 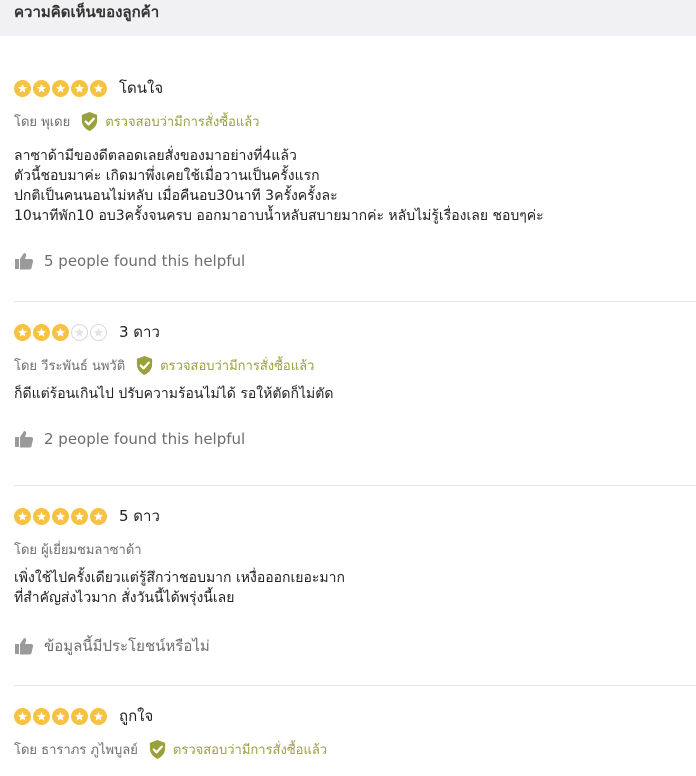 I want to click on review-author: โดย ธาราภร ภูไพบูลย์, so click(x=76, y=750).